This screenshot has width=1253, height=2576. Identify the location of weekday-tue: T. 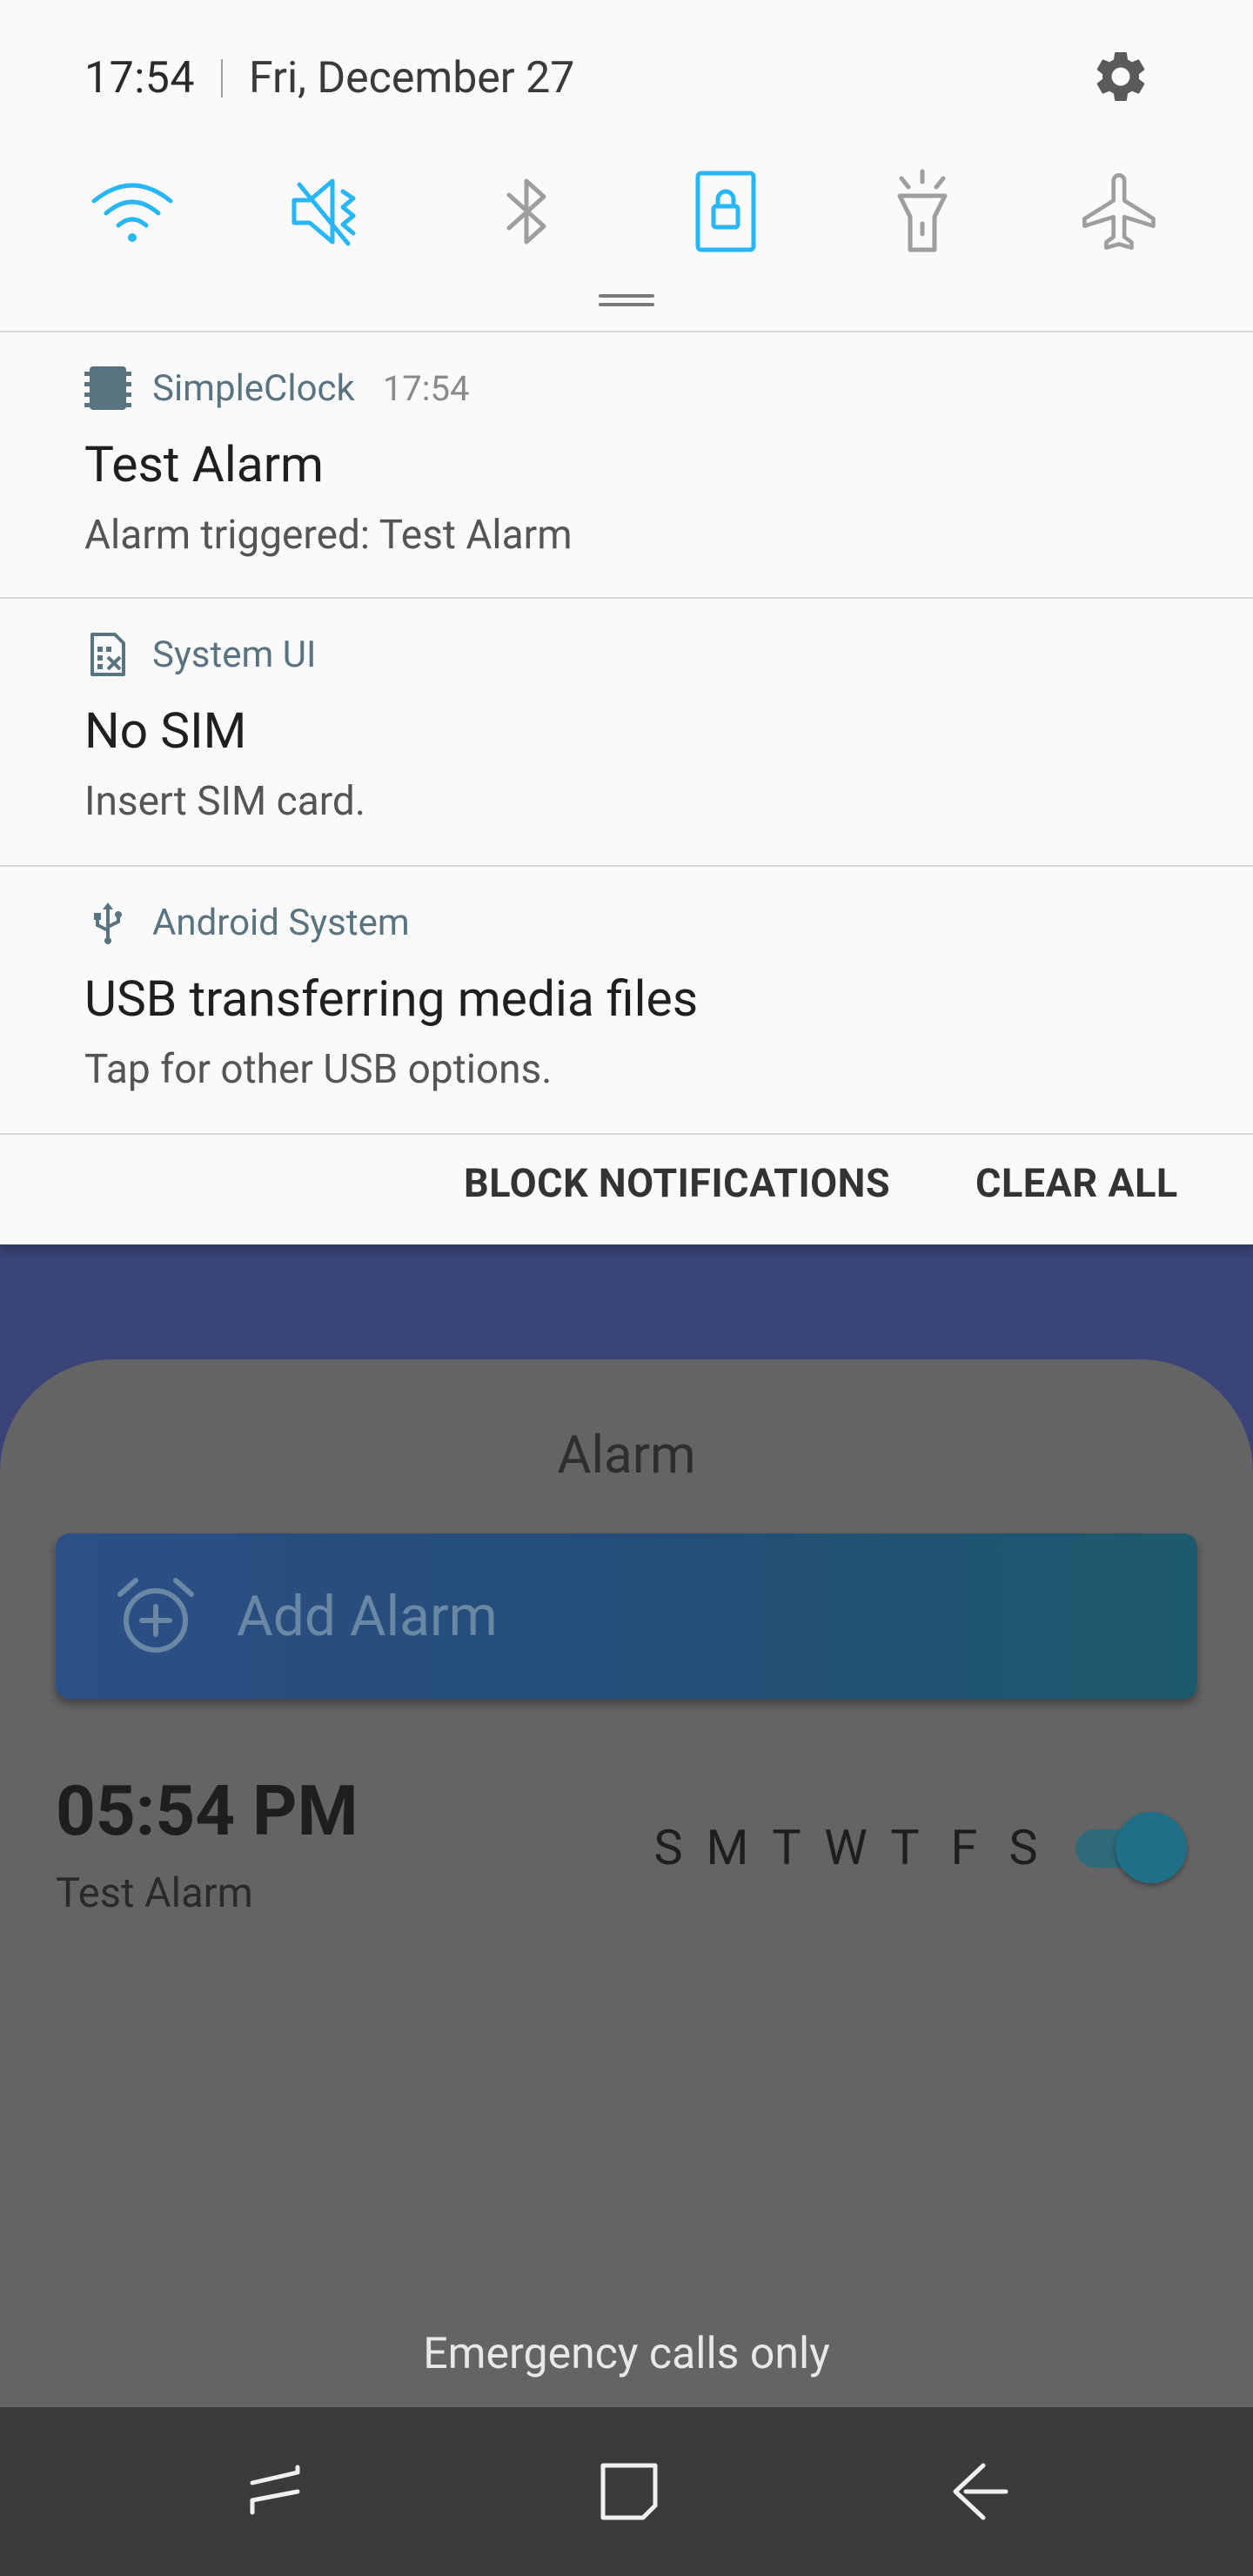
(786, 1848).